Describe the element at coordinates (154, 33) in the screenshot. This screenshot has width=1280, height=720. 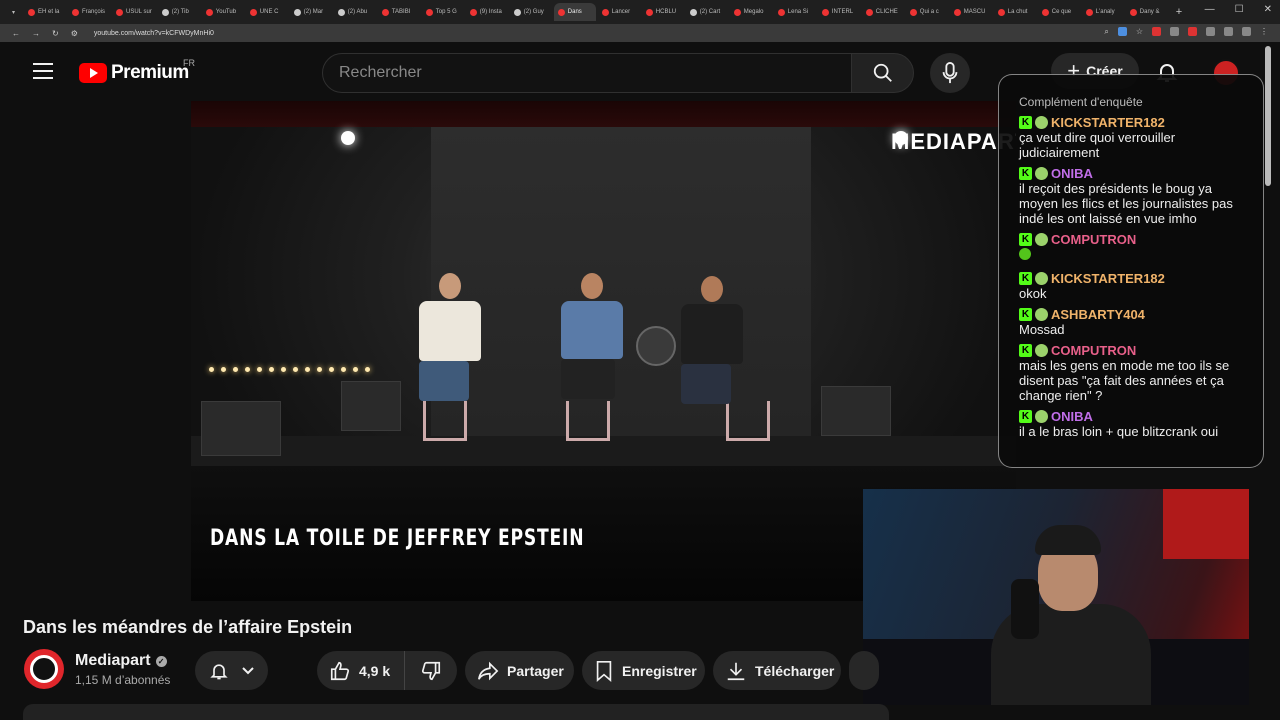
I see `url-field: youtube.com/watch?v=kCFWDyMnHi0` at that location.